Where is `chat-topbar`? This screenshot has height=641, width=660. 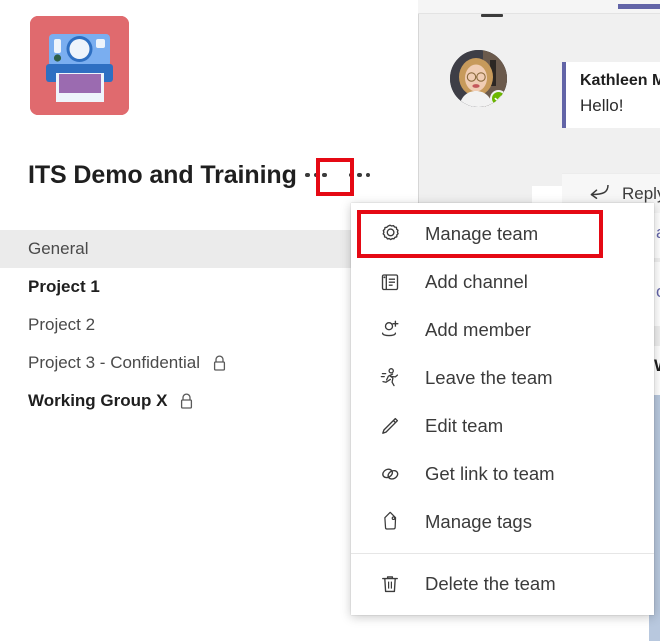 chat-topbar is located at coordinates (539, 7).